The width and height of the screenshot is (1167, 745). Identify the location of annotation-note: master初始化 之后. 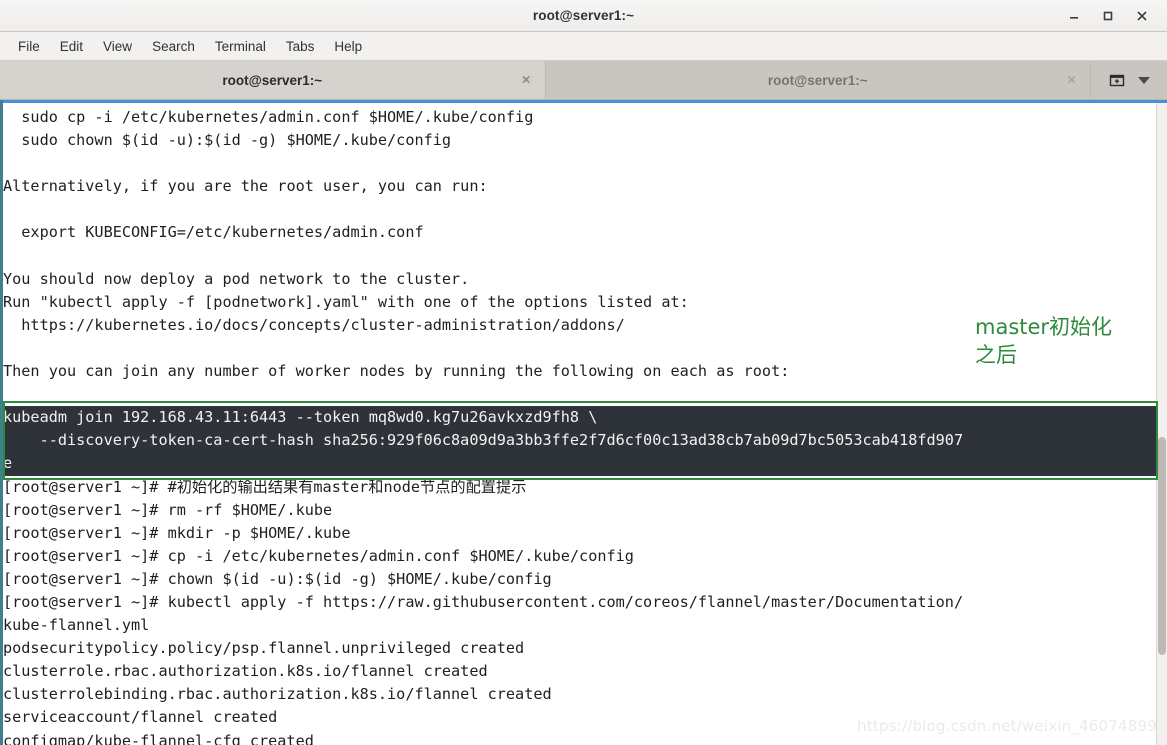
(1043, 341).